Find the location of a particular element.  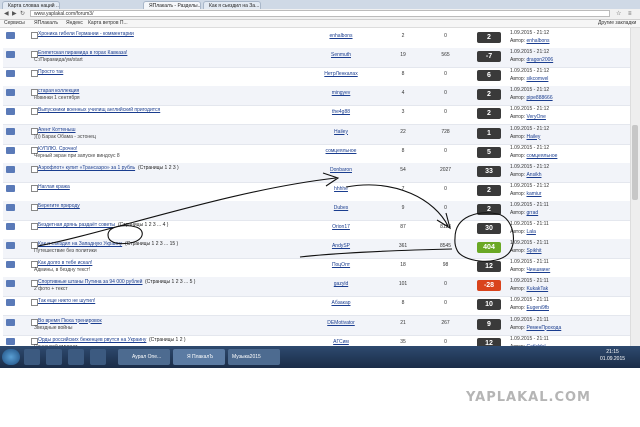

ink-curve-bottom is located at coordinates (376, 253).